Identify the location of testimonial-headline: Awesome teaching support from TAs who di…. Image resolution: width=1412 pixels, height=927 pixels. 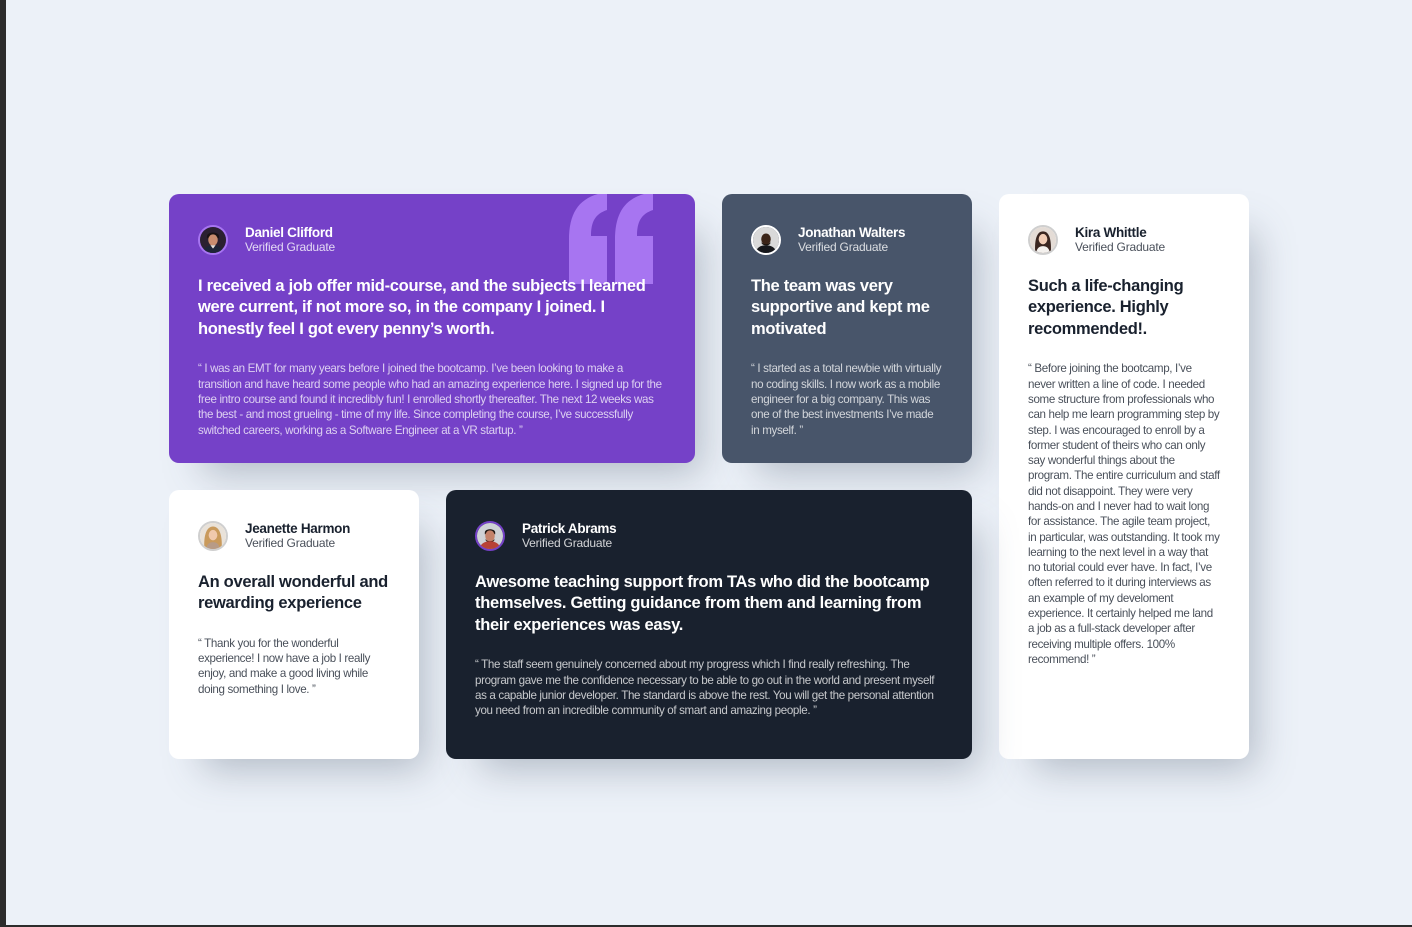
(702, 603).